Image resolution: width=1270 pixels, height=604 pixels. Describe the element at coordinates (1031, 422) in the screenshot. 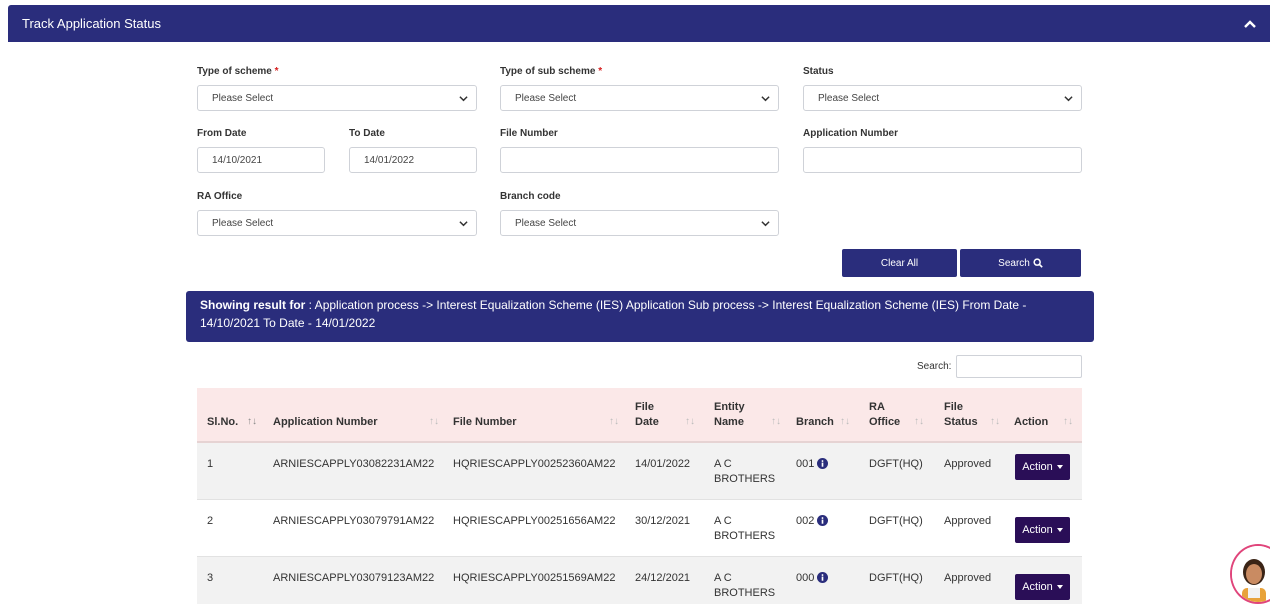

I see `col-action: Action` at that location.